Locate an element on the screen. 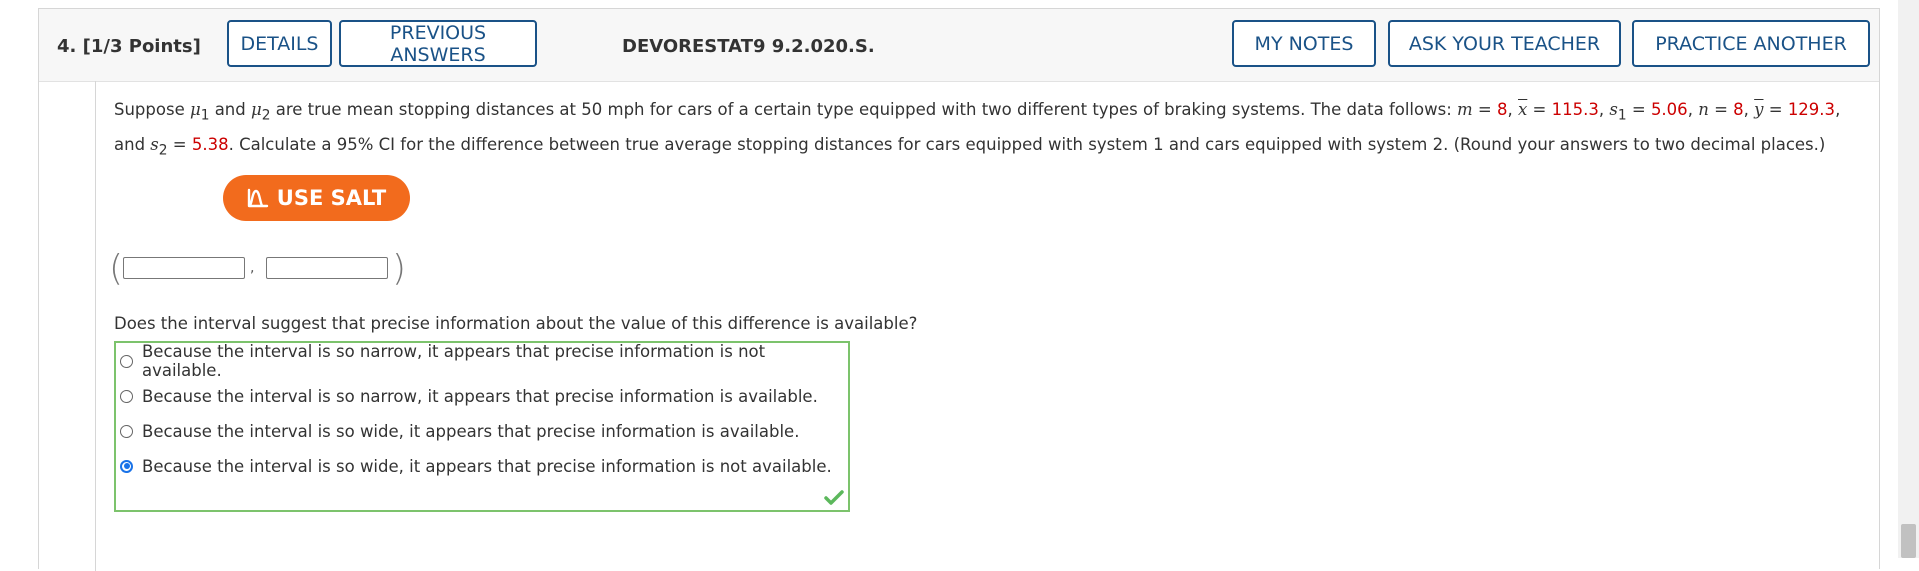  checkmark-icon is located at coordinates (834, 497).